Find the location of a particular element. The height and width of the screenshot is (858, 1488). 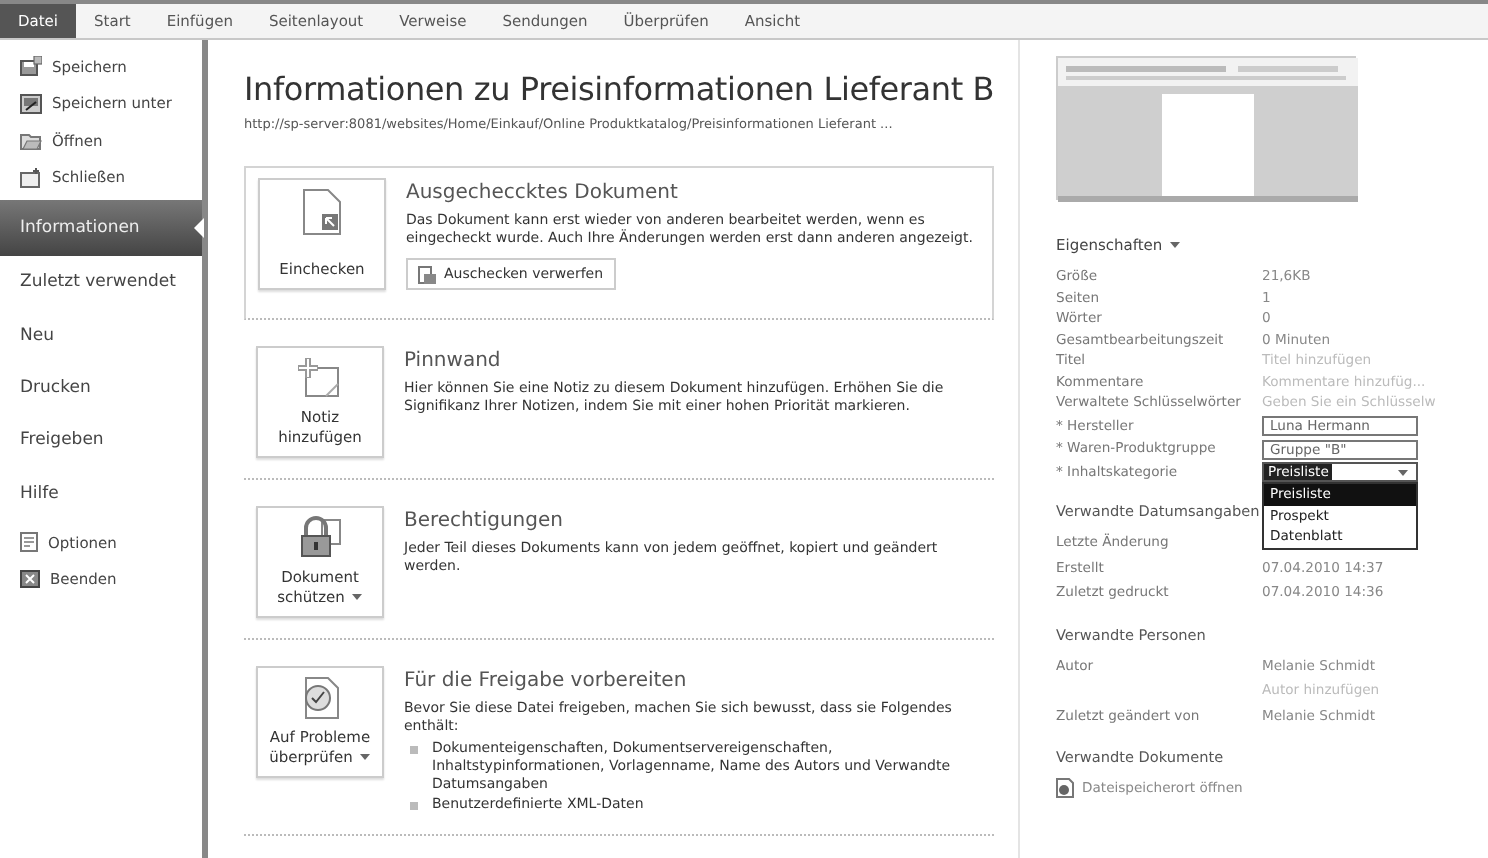

document-check-icon is located at coordinates (320, 697).